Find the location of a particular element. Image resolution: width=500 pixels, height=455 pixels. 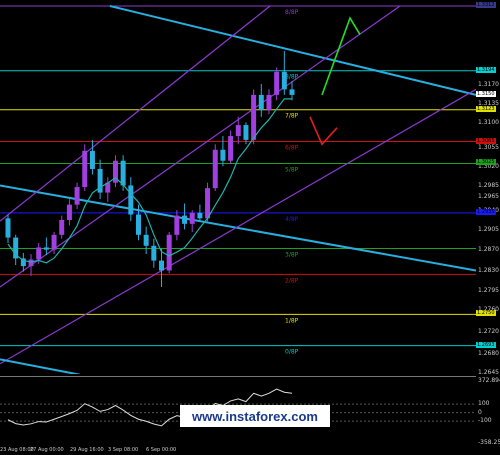

price-tick-label: 1.2965 is located at coordinates (488, 197).